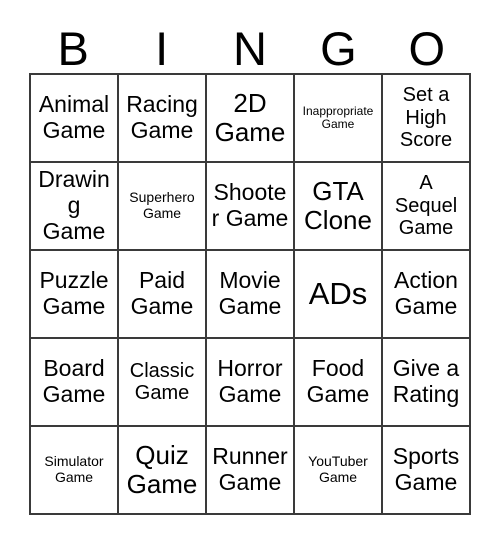  I want to click on bingo-cell-label: Board Game, so click(74, 381).